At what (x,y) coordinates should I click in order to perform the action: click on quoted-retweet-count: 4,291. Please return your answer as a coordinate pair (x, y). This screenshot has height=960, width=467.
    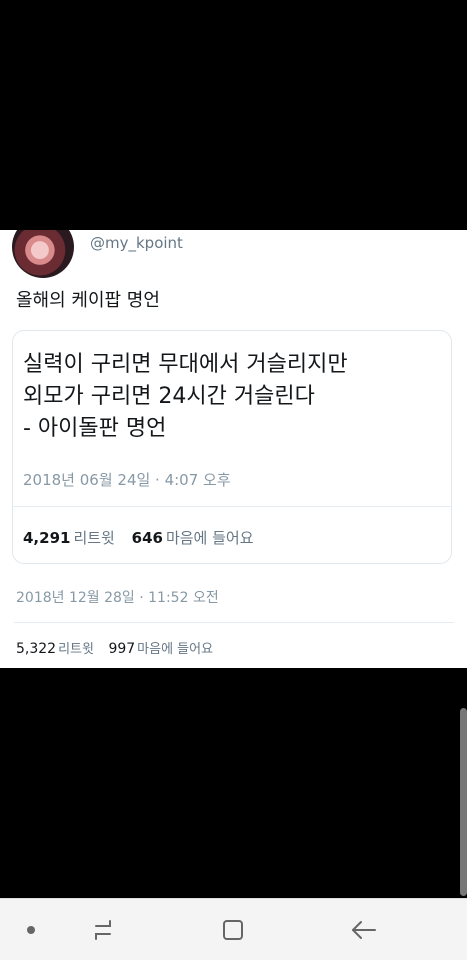
    Looking at the image, I should click on (46, 538).